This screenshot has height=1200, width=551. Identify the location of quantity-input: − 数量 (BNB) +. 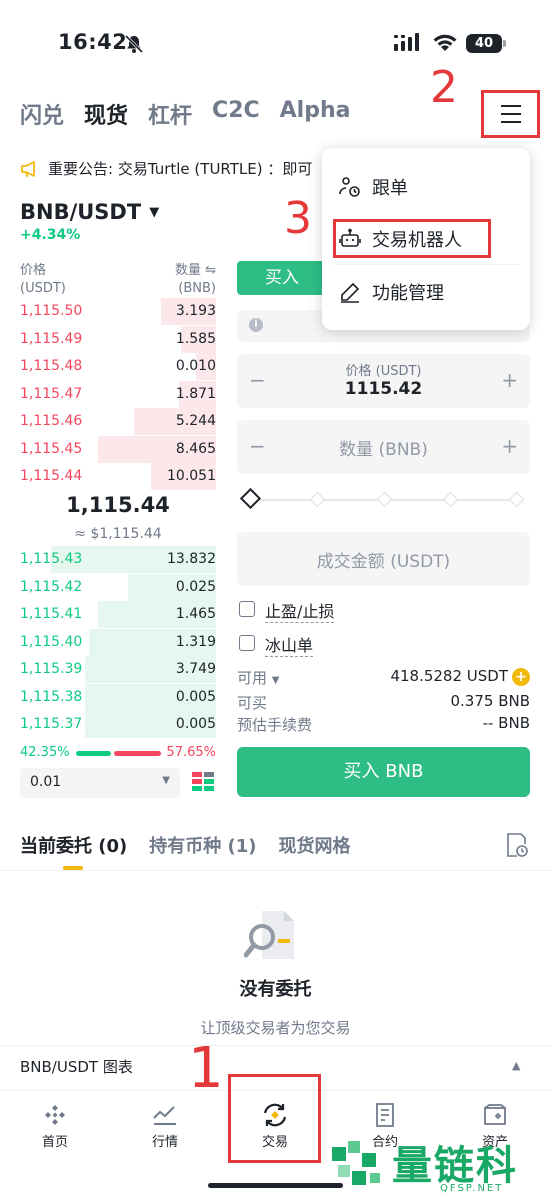
(383, 447).